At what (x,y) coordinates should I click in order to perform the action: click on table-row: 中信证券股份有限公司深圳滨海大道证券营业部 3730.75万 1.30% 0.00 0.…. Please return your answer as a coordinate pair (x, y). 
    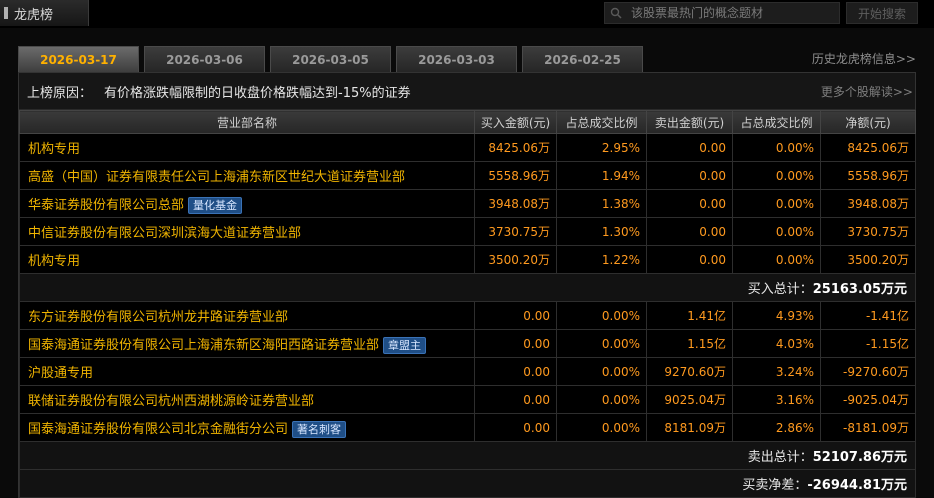
    Looking at the image, I should click on (467, 231).